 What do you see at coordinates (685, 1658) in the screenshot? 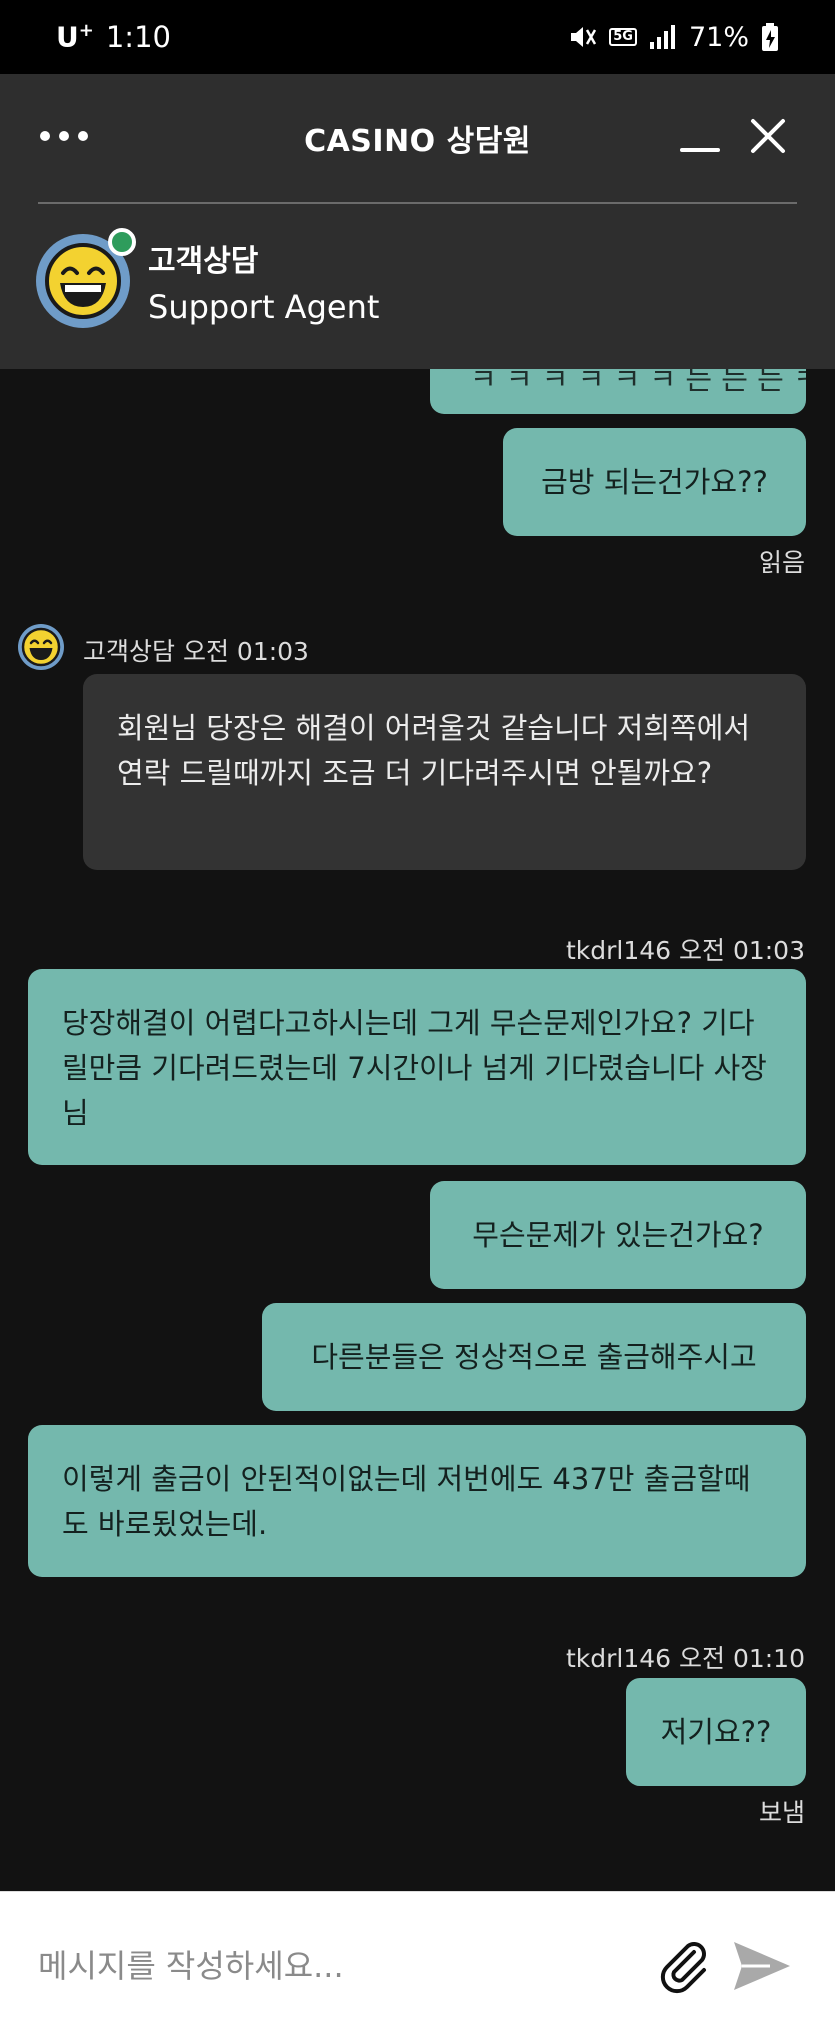
I see `message-meta: tkdrl146 오전 01:10` at bounding box center [685, 1658].